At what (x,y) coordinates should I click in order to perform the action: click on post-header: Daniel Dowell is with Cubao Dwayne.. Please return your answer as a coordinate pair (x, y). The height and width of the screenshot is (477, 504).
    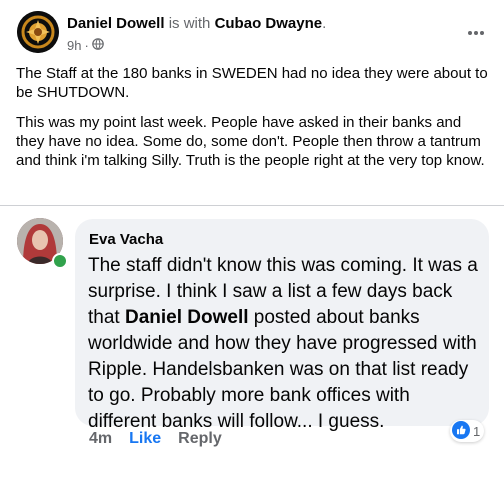
    Looking at the image, I should click on (196, 23).